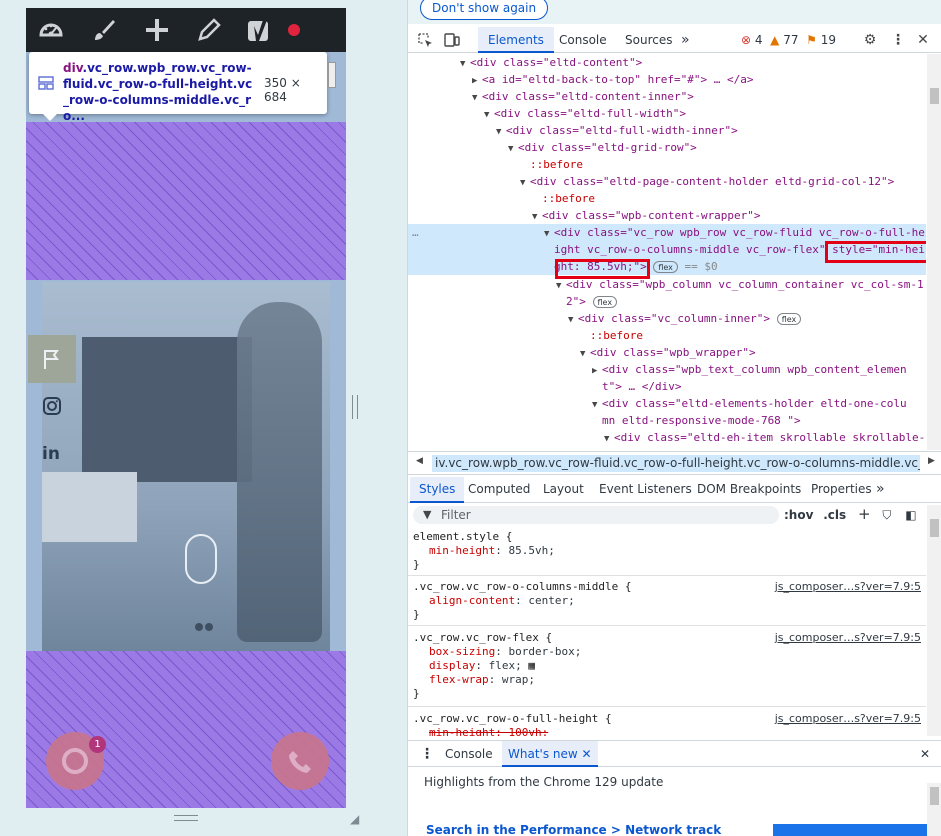  What do you see at coordinates (934, 252) in the screenshot?
I see `dom-tree-scrollbar` at bounding box center [934, 252].